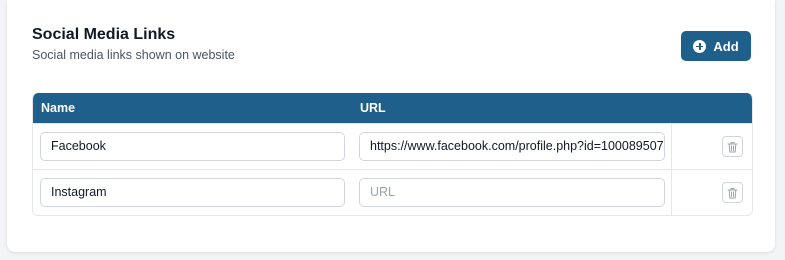  I want to click on section-title: Social Media Links, so click(104, 34).